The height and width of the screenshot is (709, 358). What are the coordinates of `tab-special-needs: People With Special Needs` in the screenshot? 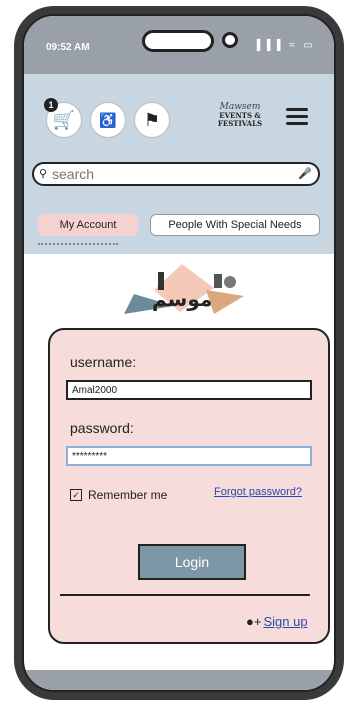 It's located at (235, 225).